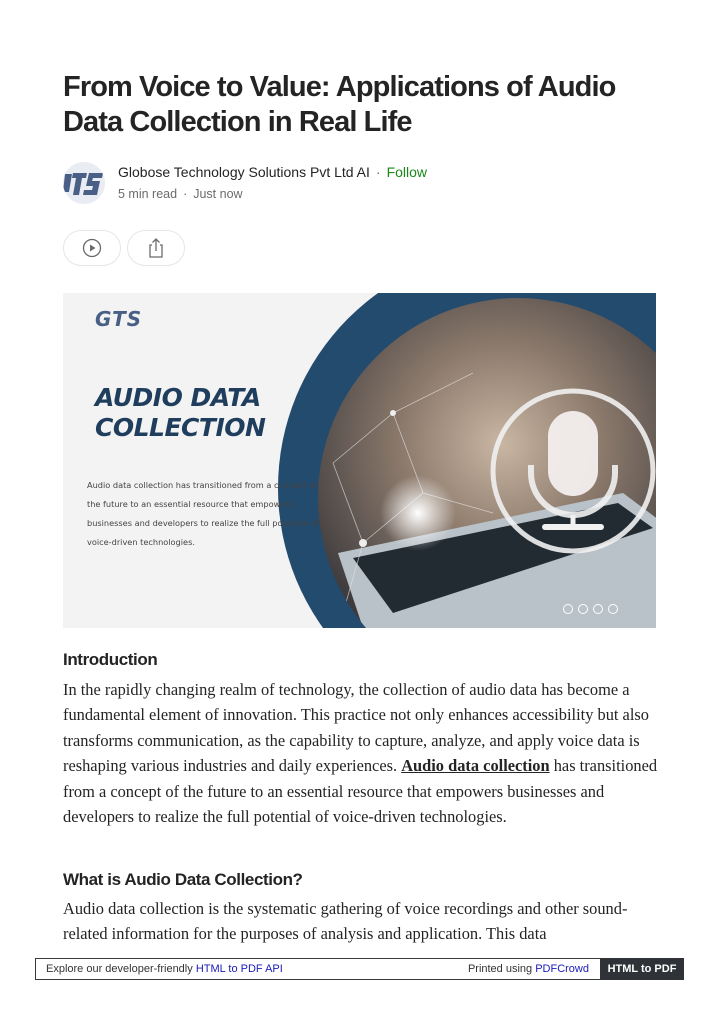 This screenshot has width=720, height=1018. Describe the element at coordinates (590, 609) in the screenshot. I see `carousel-dots` at that location.